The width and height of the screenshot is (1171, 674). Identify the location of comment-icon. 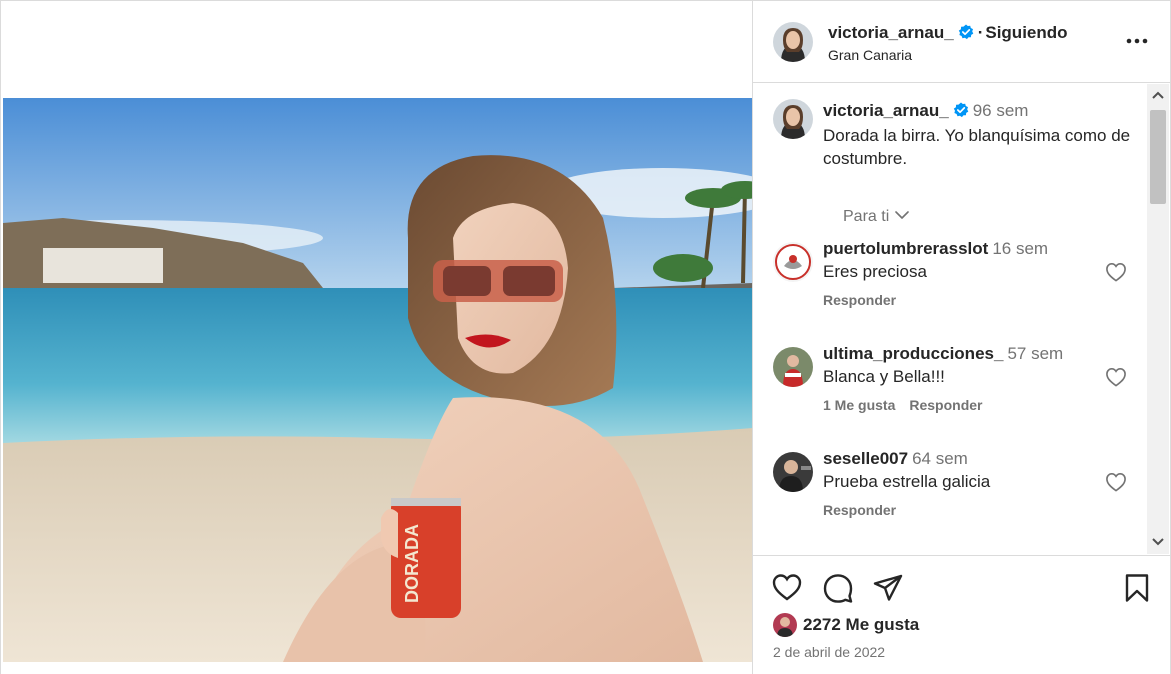
(838, 588).